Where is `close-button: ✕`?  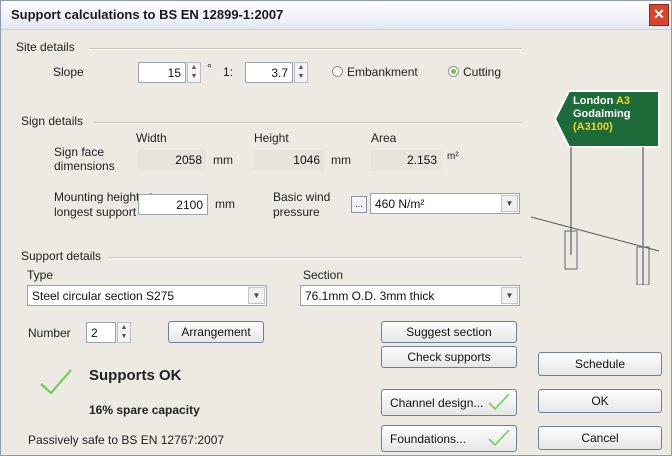 close-button: ✕ is located at coordinates (659, 15).